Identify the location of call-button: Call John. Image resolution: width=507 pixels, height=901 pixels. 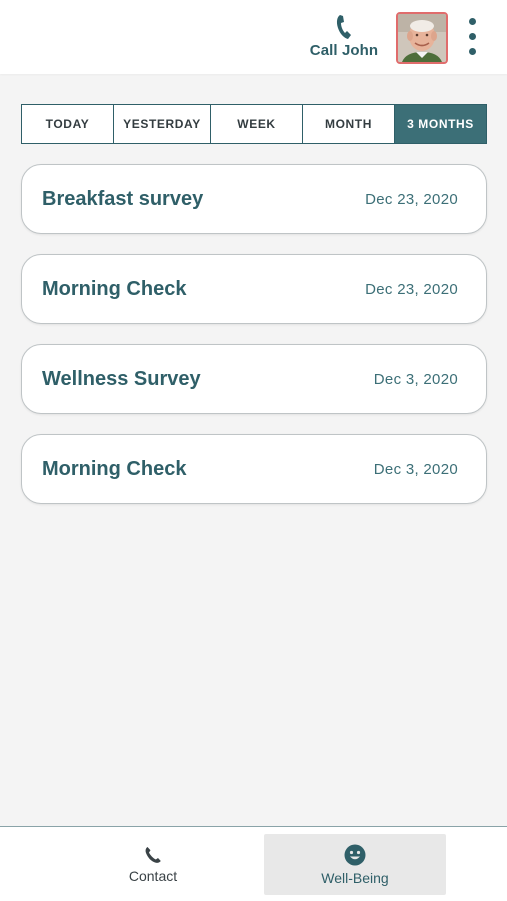
(344, 38).